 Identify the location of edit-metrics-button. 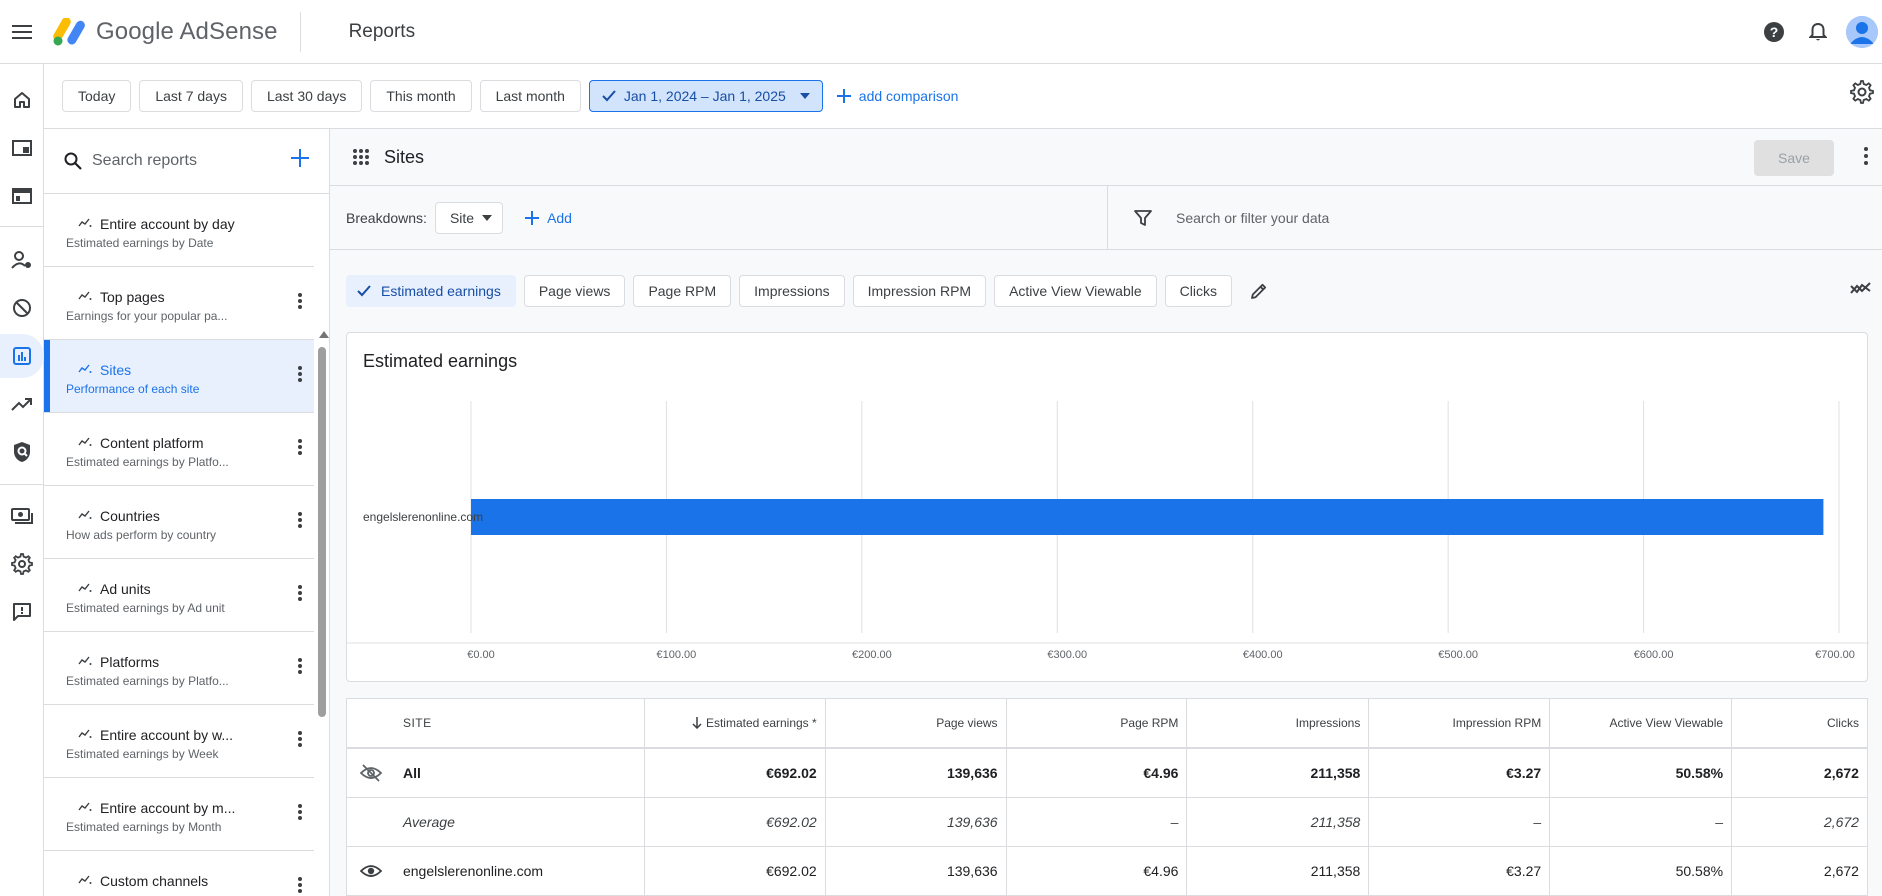
(1259, 291).